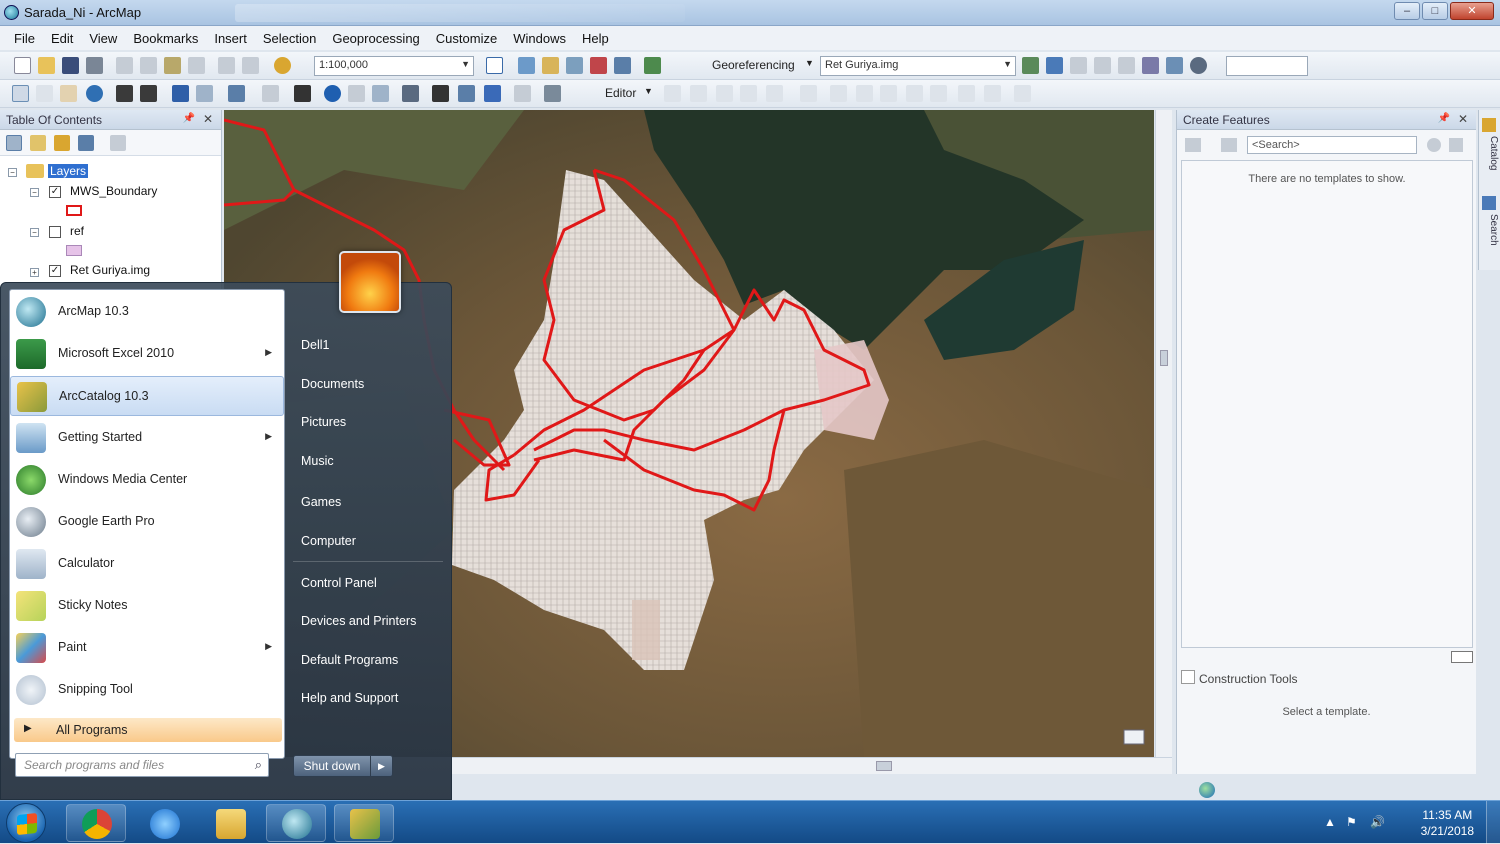 Image resolution: width=1500 pixels, height=844 pixels. Describe the element at coordinates (94, 65) in the screenshot. I see `print-icon` at that location.